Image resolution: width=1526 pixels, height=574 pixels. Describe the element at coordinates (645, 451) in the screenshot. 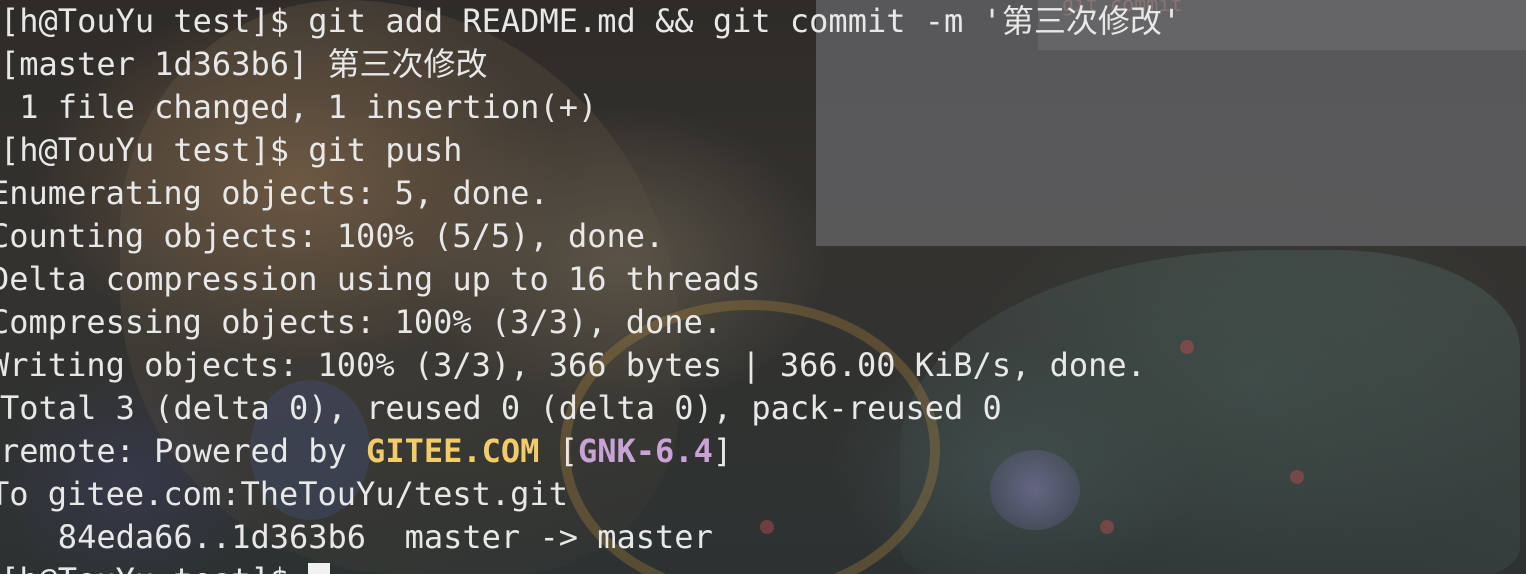

I see `version-highlight: GNK-6.4` at that location.